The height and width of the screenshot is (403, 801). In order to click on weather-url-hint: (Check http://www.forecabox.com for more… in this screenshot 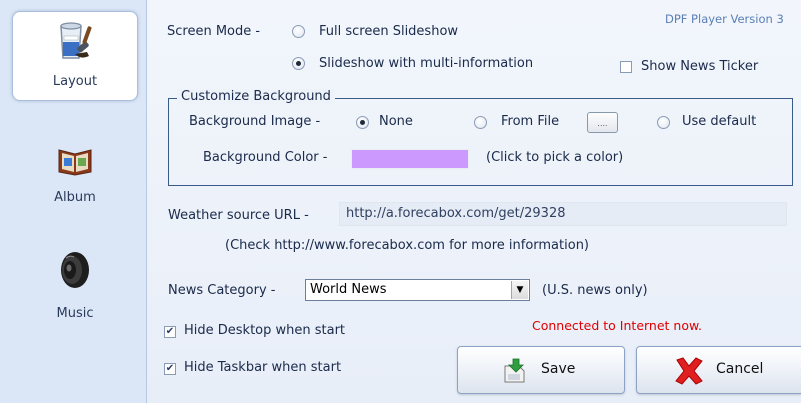, I will do `click(407, 245)`.